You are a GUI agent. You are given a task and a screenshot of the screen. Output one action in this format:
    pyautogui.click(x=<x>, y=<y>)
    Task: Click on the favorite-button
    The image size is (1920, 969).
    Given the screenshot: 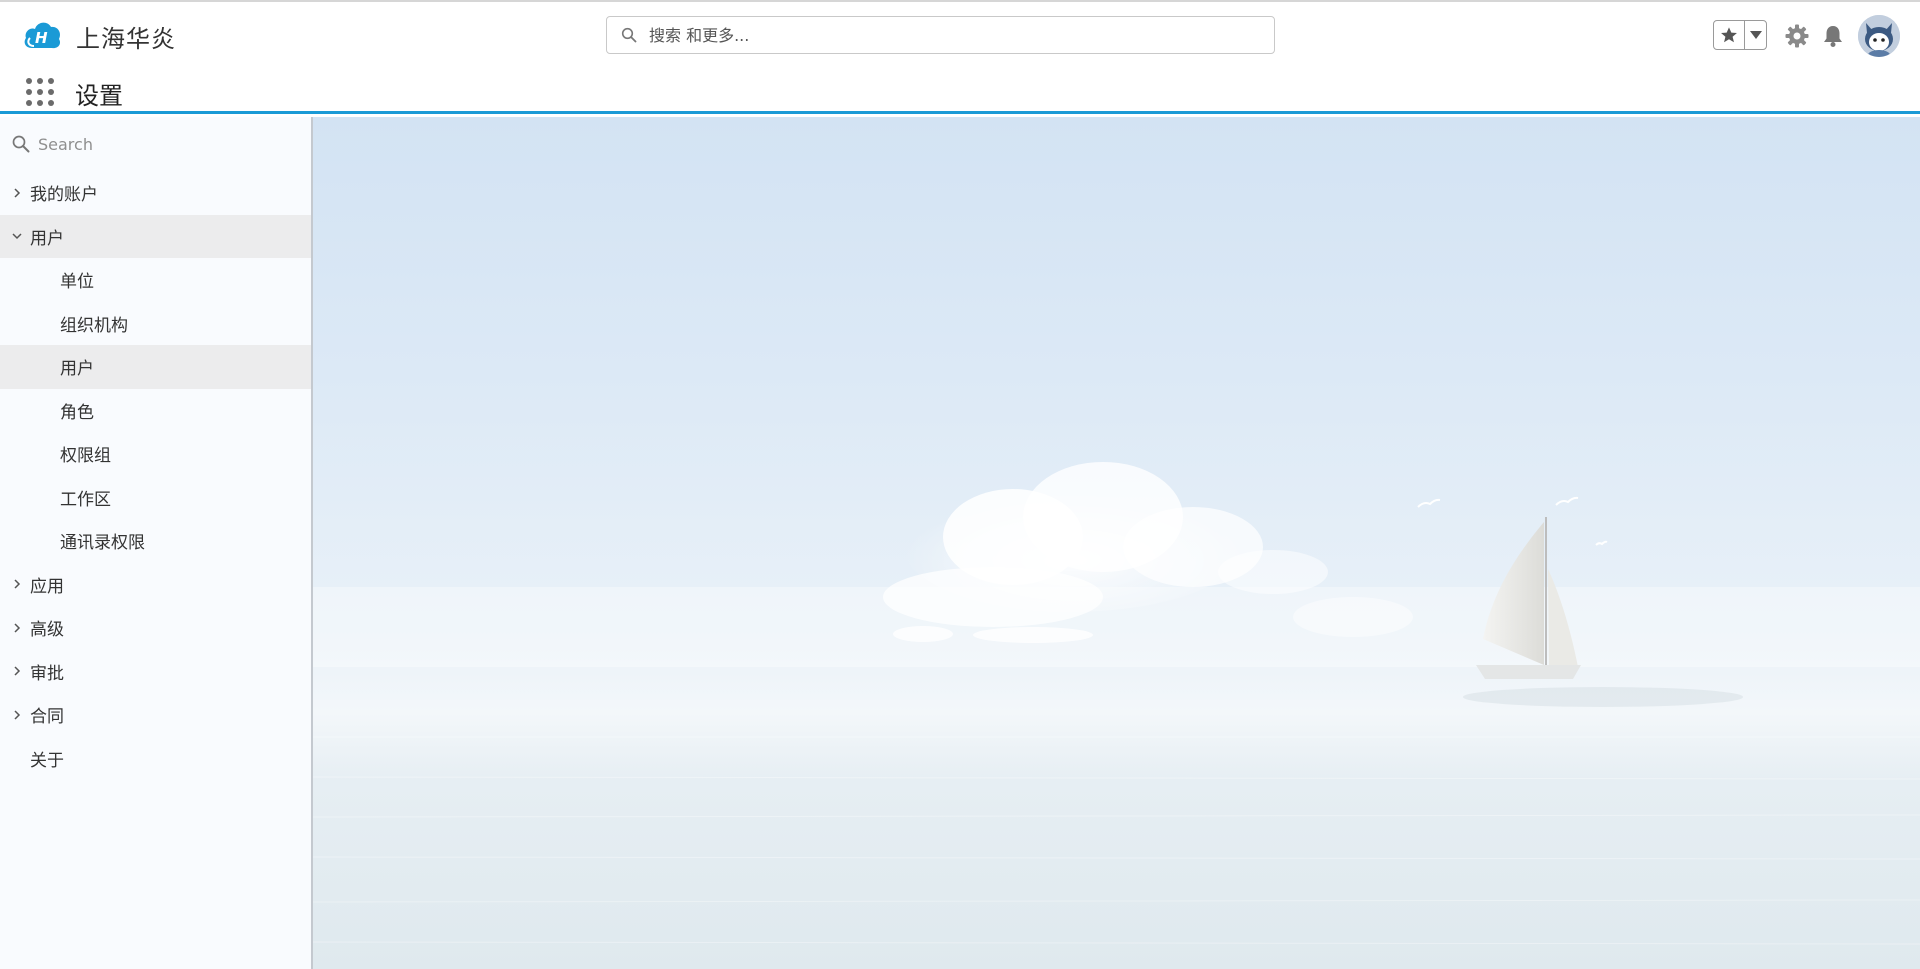 What is the action you would take?
    pyautogui.click(x=1729, y=35)
    